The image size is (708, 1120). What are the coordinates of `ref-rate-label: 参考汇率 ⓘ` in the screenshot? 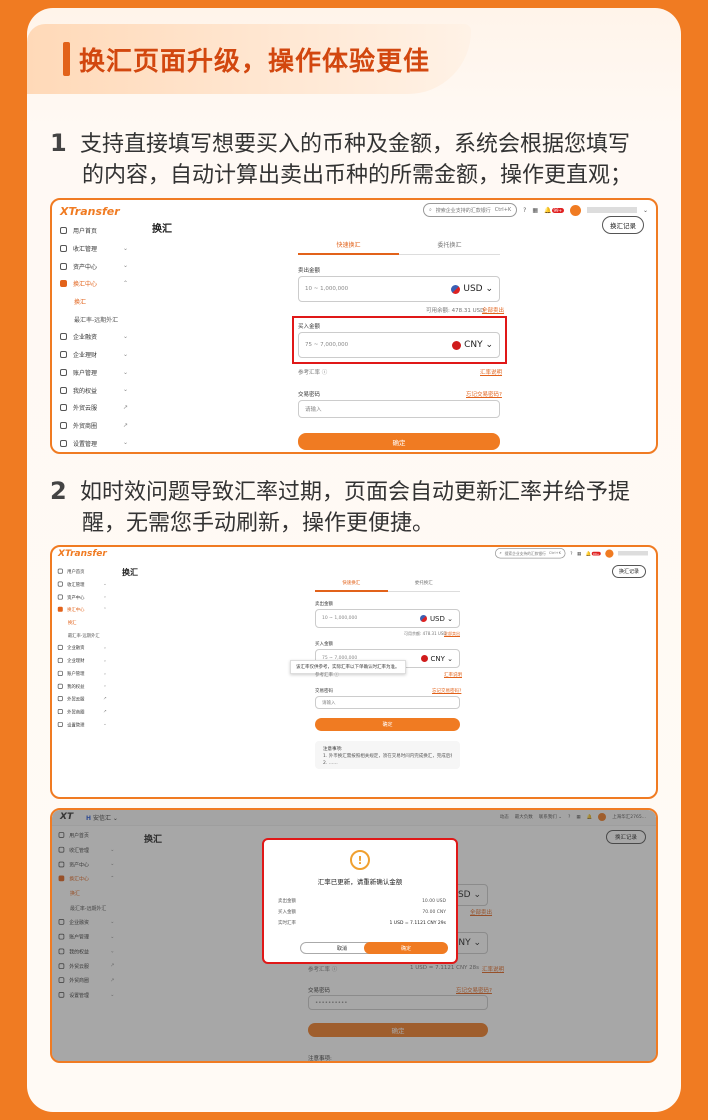 It's located at (313, 373).